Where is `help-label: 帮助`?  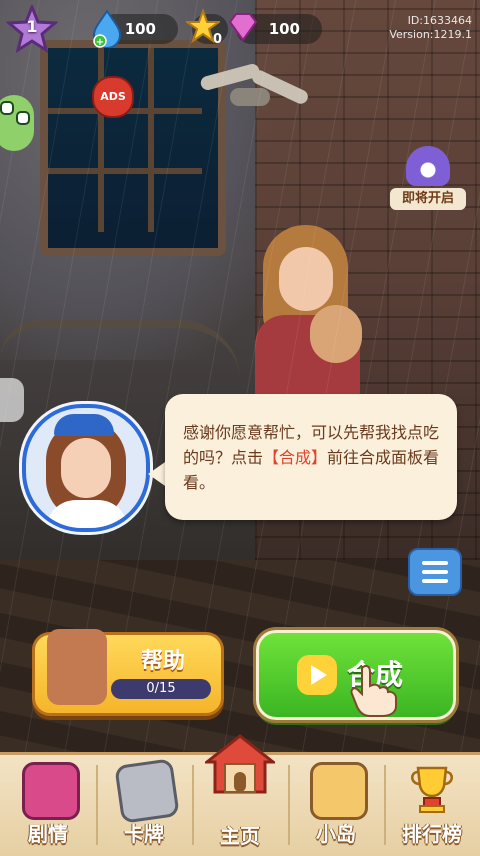
help-label: 帮助 is located at coordinates (162, 661).